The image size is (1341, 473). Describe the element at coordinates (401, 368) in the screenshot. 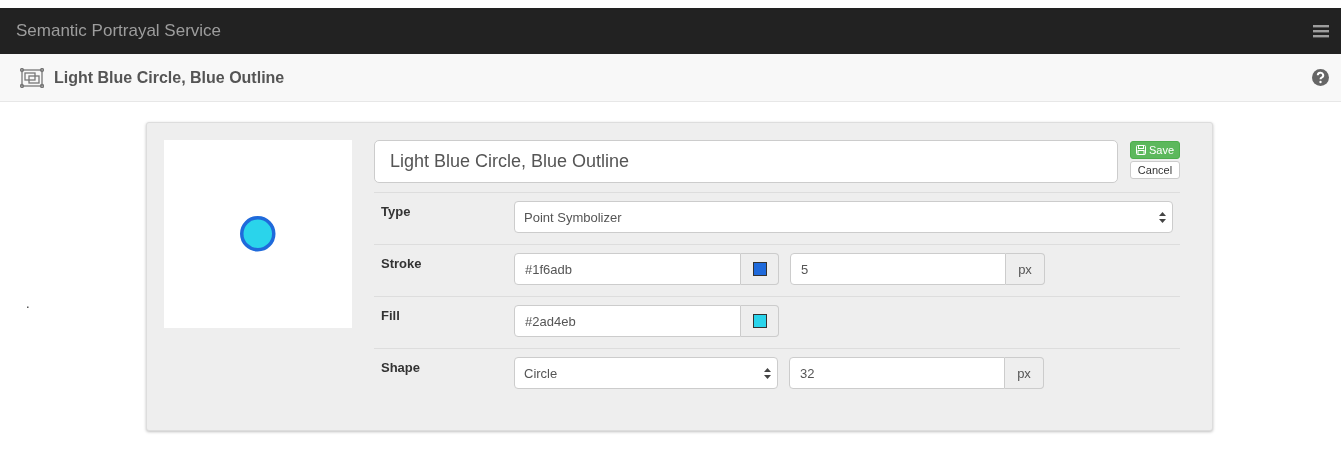

I see `field-label: Shape` at that location.